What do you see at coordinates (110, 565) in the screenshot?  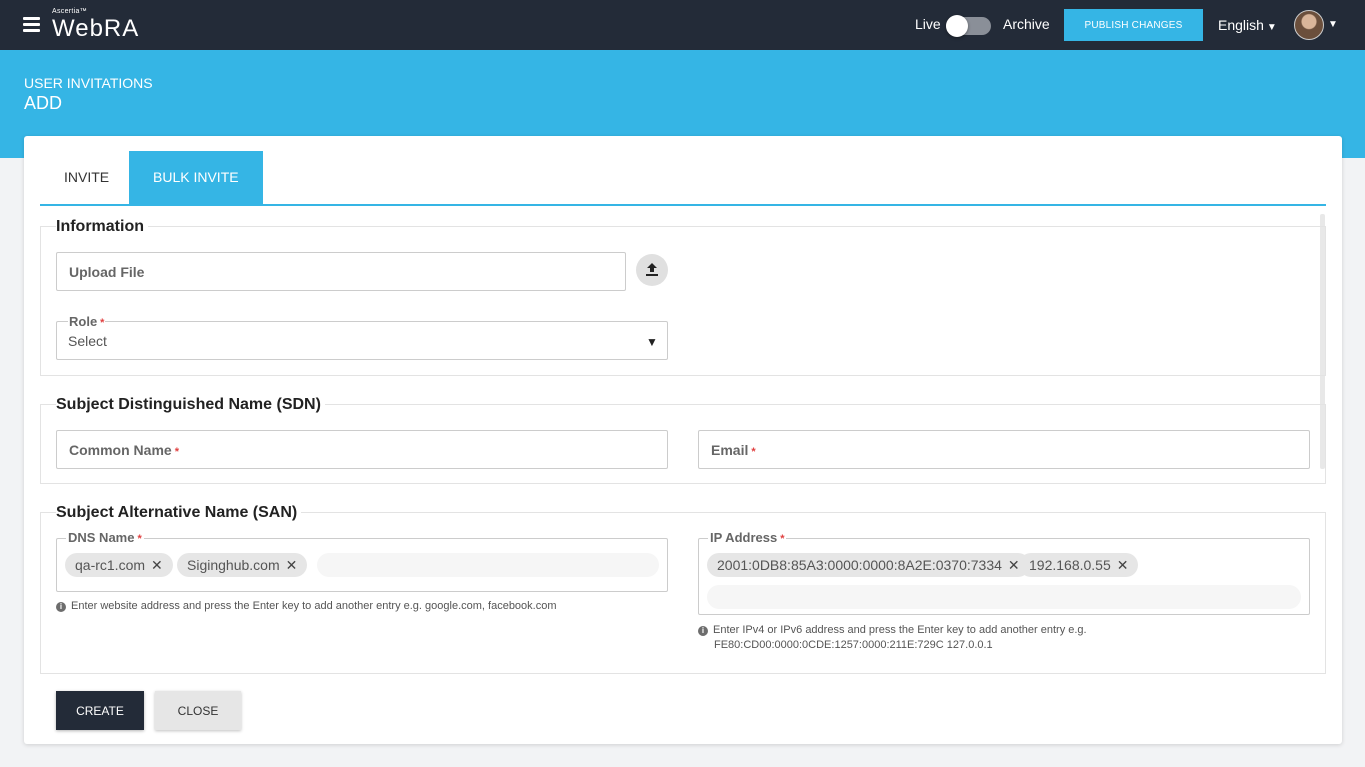 I see `dns-chip-label: qa-rc1.com` at bounding box center [110, 565].